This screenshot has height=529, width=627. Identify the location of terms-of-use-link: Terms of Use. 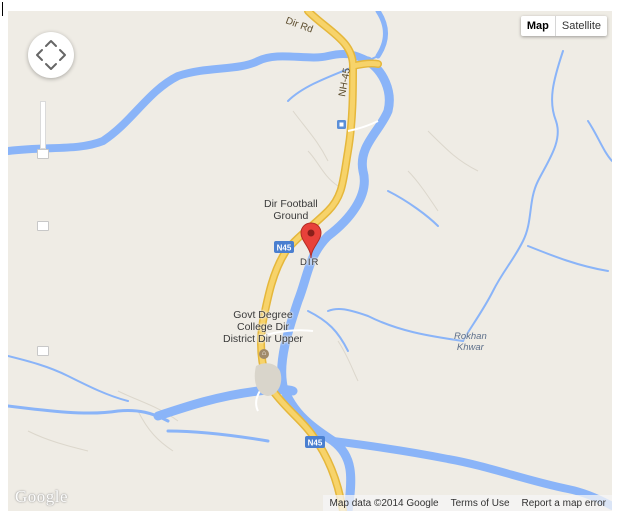
(480, 503).